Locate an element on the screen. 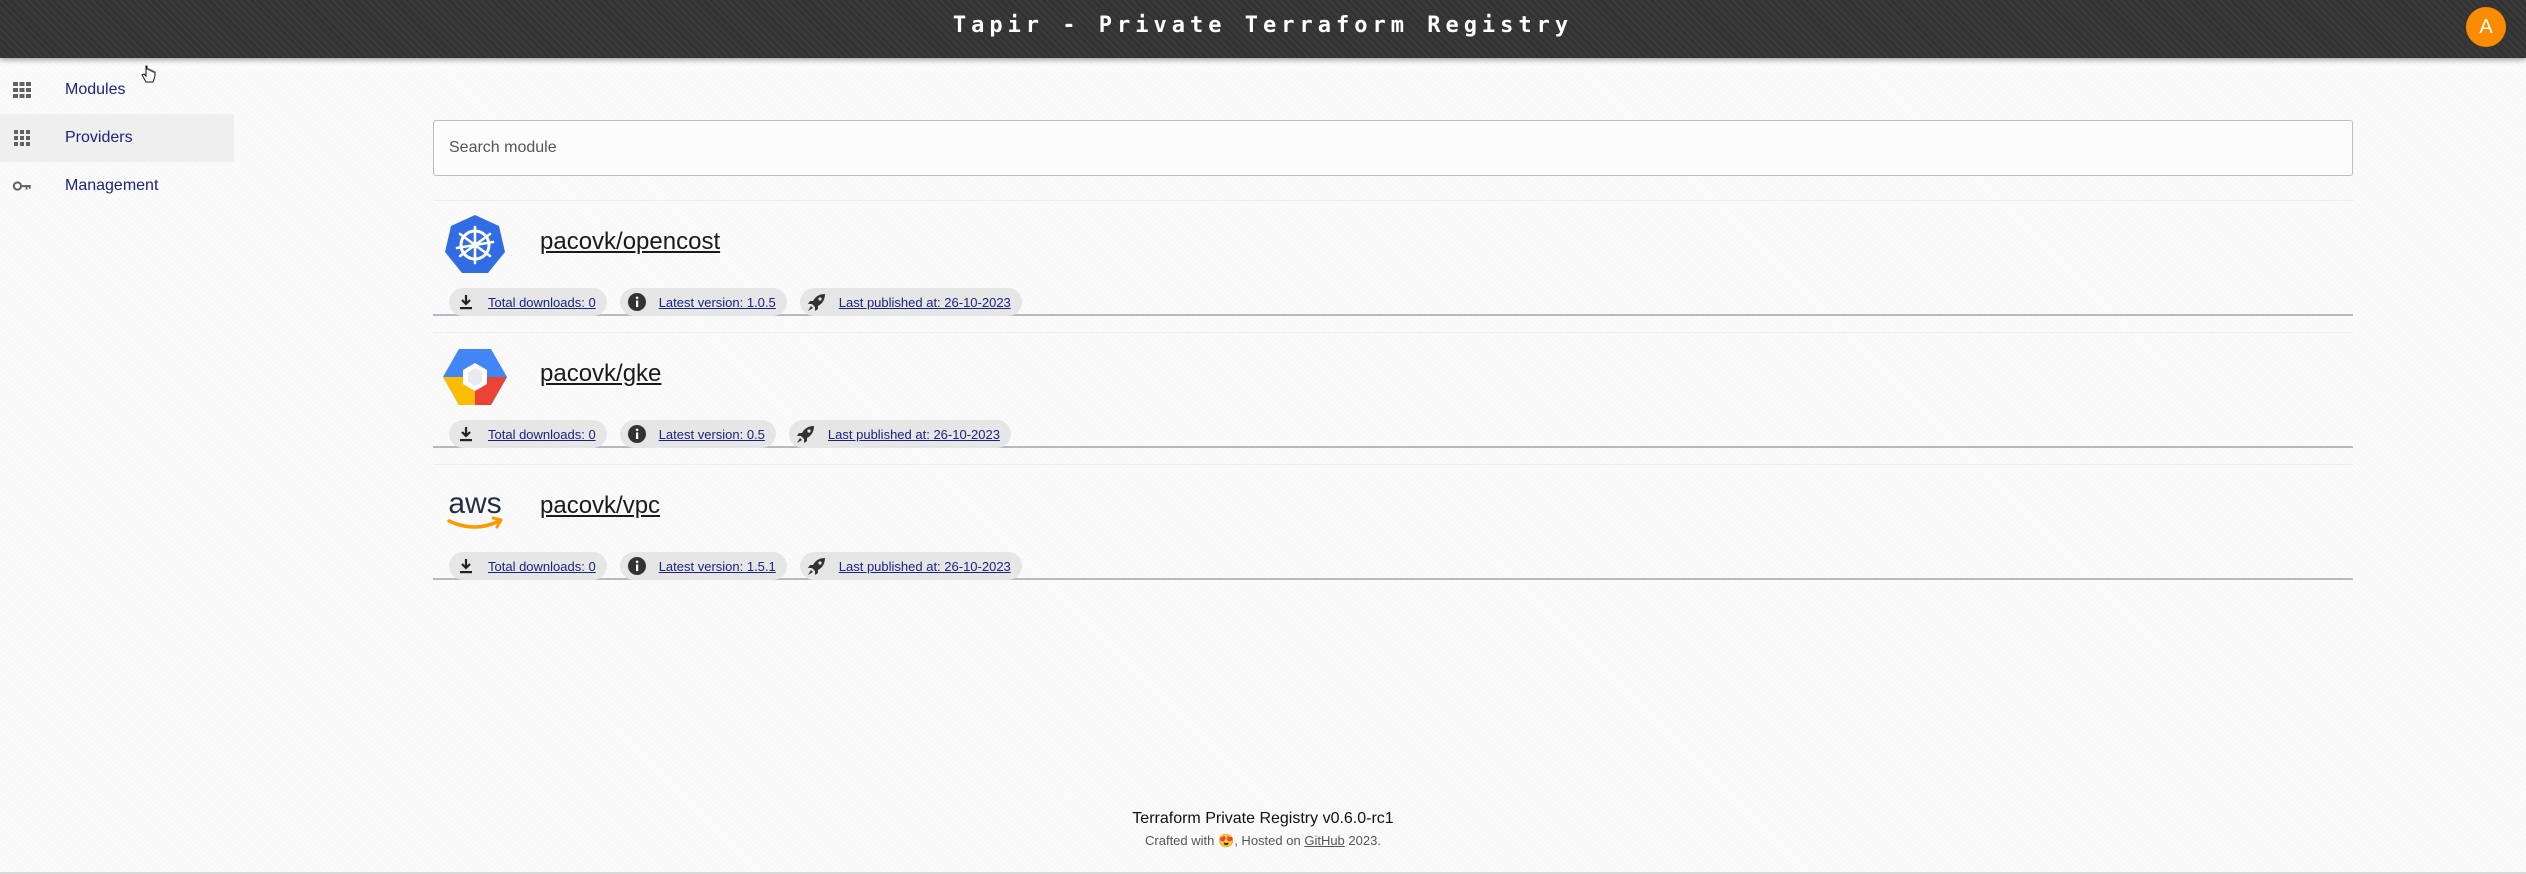 The image size is (2526, 874). kubernetes-logo is located at coordinates (475, 244).